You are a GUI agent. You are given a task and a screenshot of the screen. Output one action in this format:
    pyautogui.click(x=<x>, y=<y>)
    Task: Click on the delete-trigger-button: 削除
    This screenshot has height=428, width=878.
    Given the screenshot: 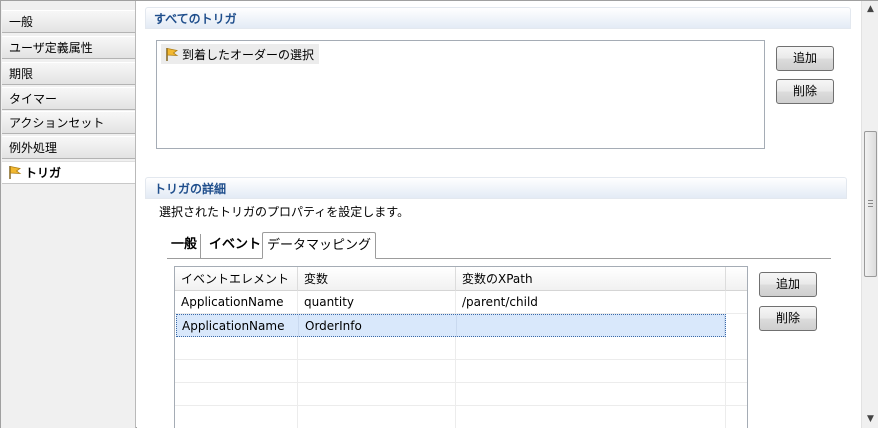 What is the action you would take?
    pyautogui.click(x=805, y=91)
    